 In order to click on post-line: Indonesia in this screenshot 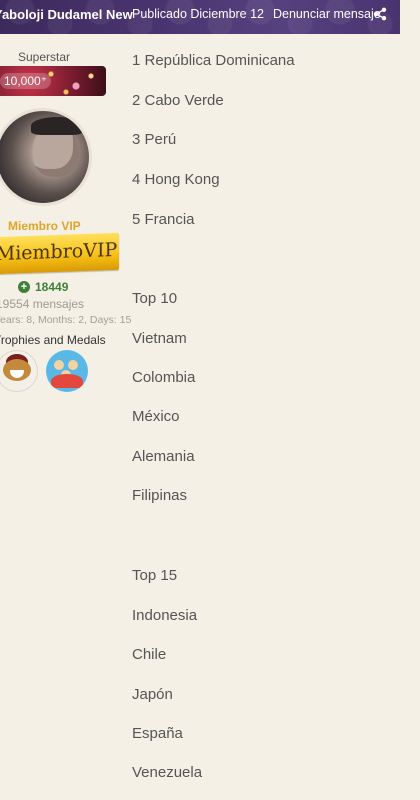, I will do `click(165, 615)`.